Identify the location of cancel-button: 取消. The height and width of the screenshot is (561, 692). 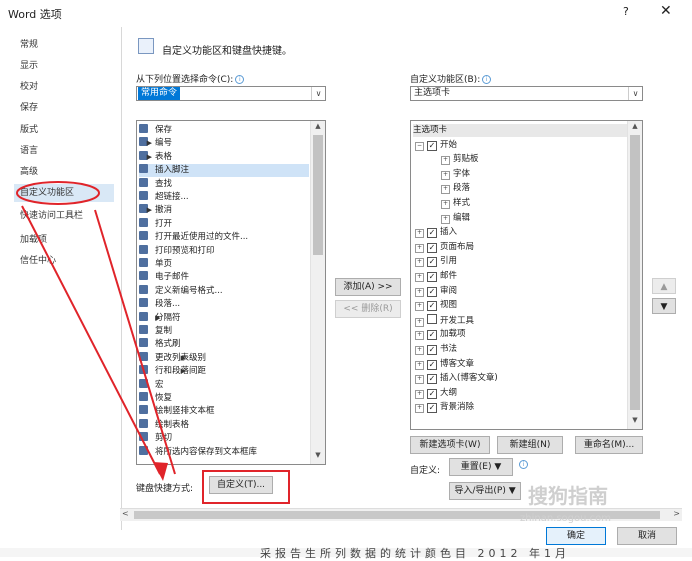
(647, 536).